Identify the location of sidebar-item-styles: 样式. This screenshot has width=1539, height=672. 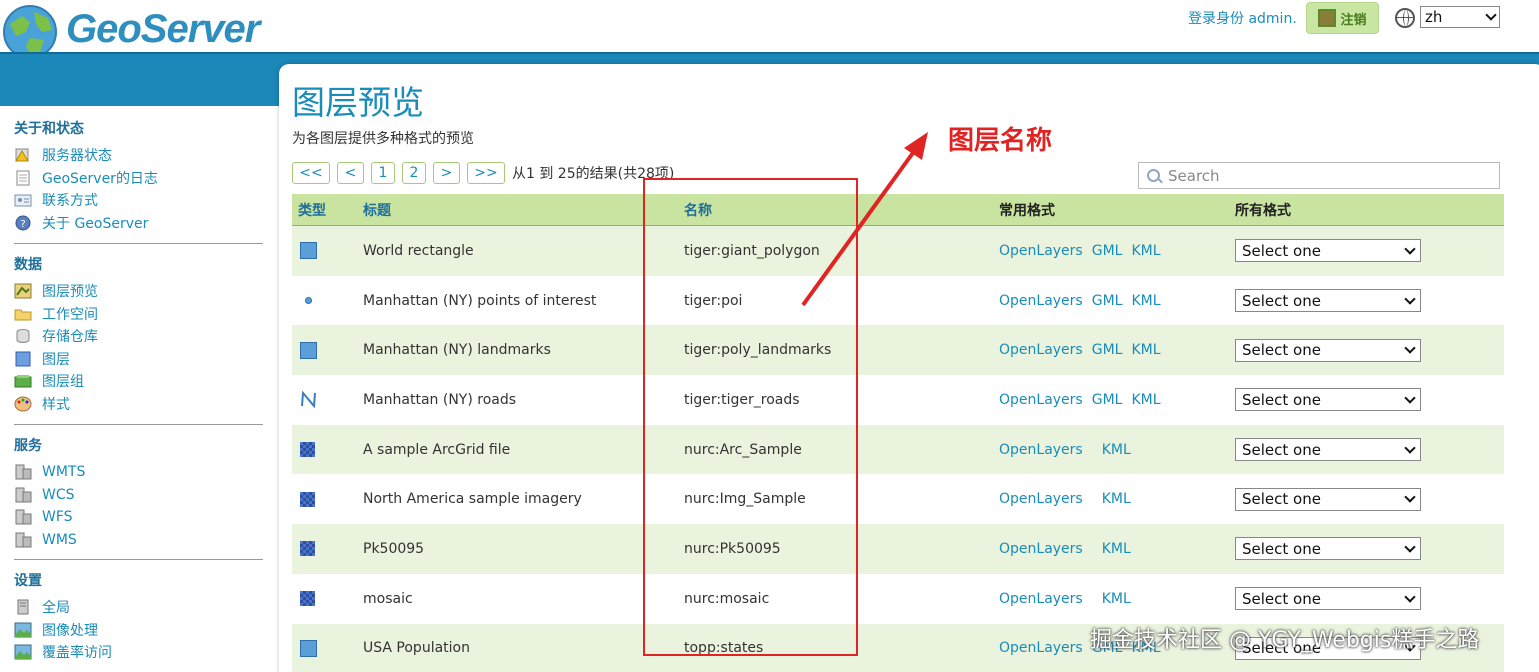
(139, 404).